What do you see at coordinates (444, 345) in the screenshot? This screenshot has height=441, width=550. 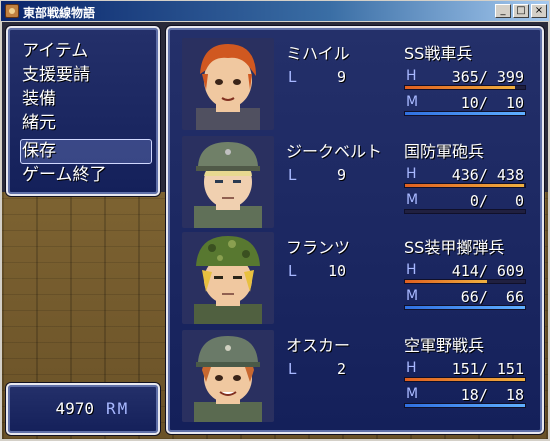 I see `member-class: 空軍野戦兵` at bounding box center [444, 345].